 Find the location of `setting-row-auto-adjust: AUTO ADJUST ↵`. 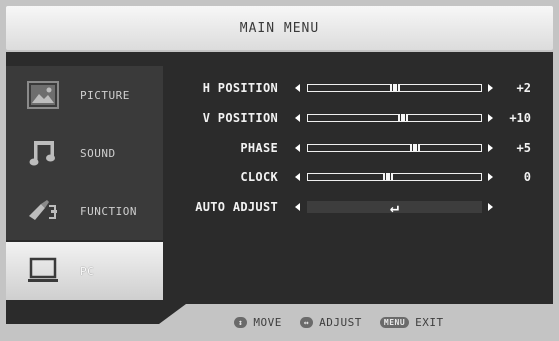

setting-row-auto-adjust: AUTO ADJUST ↵ is located at coordinates (362, 207).